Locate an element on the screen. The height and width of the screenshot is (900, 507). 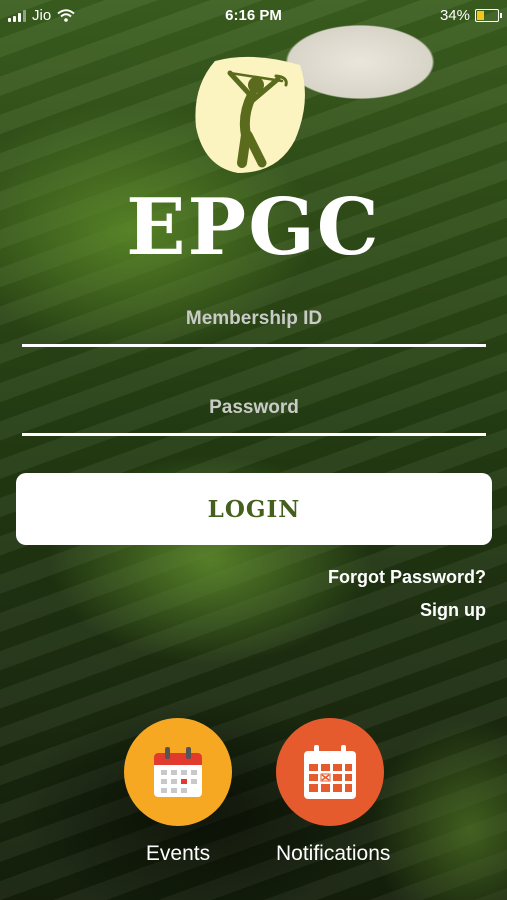
membership-id-input is located at coordinates (254, 319).